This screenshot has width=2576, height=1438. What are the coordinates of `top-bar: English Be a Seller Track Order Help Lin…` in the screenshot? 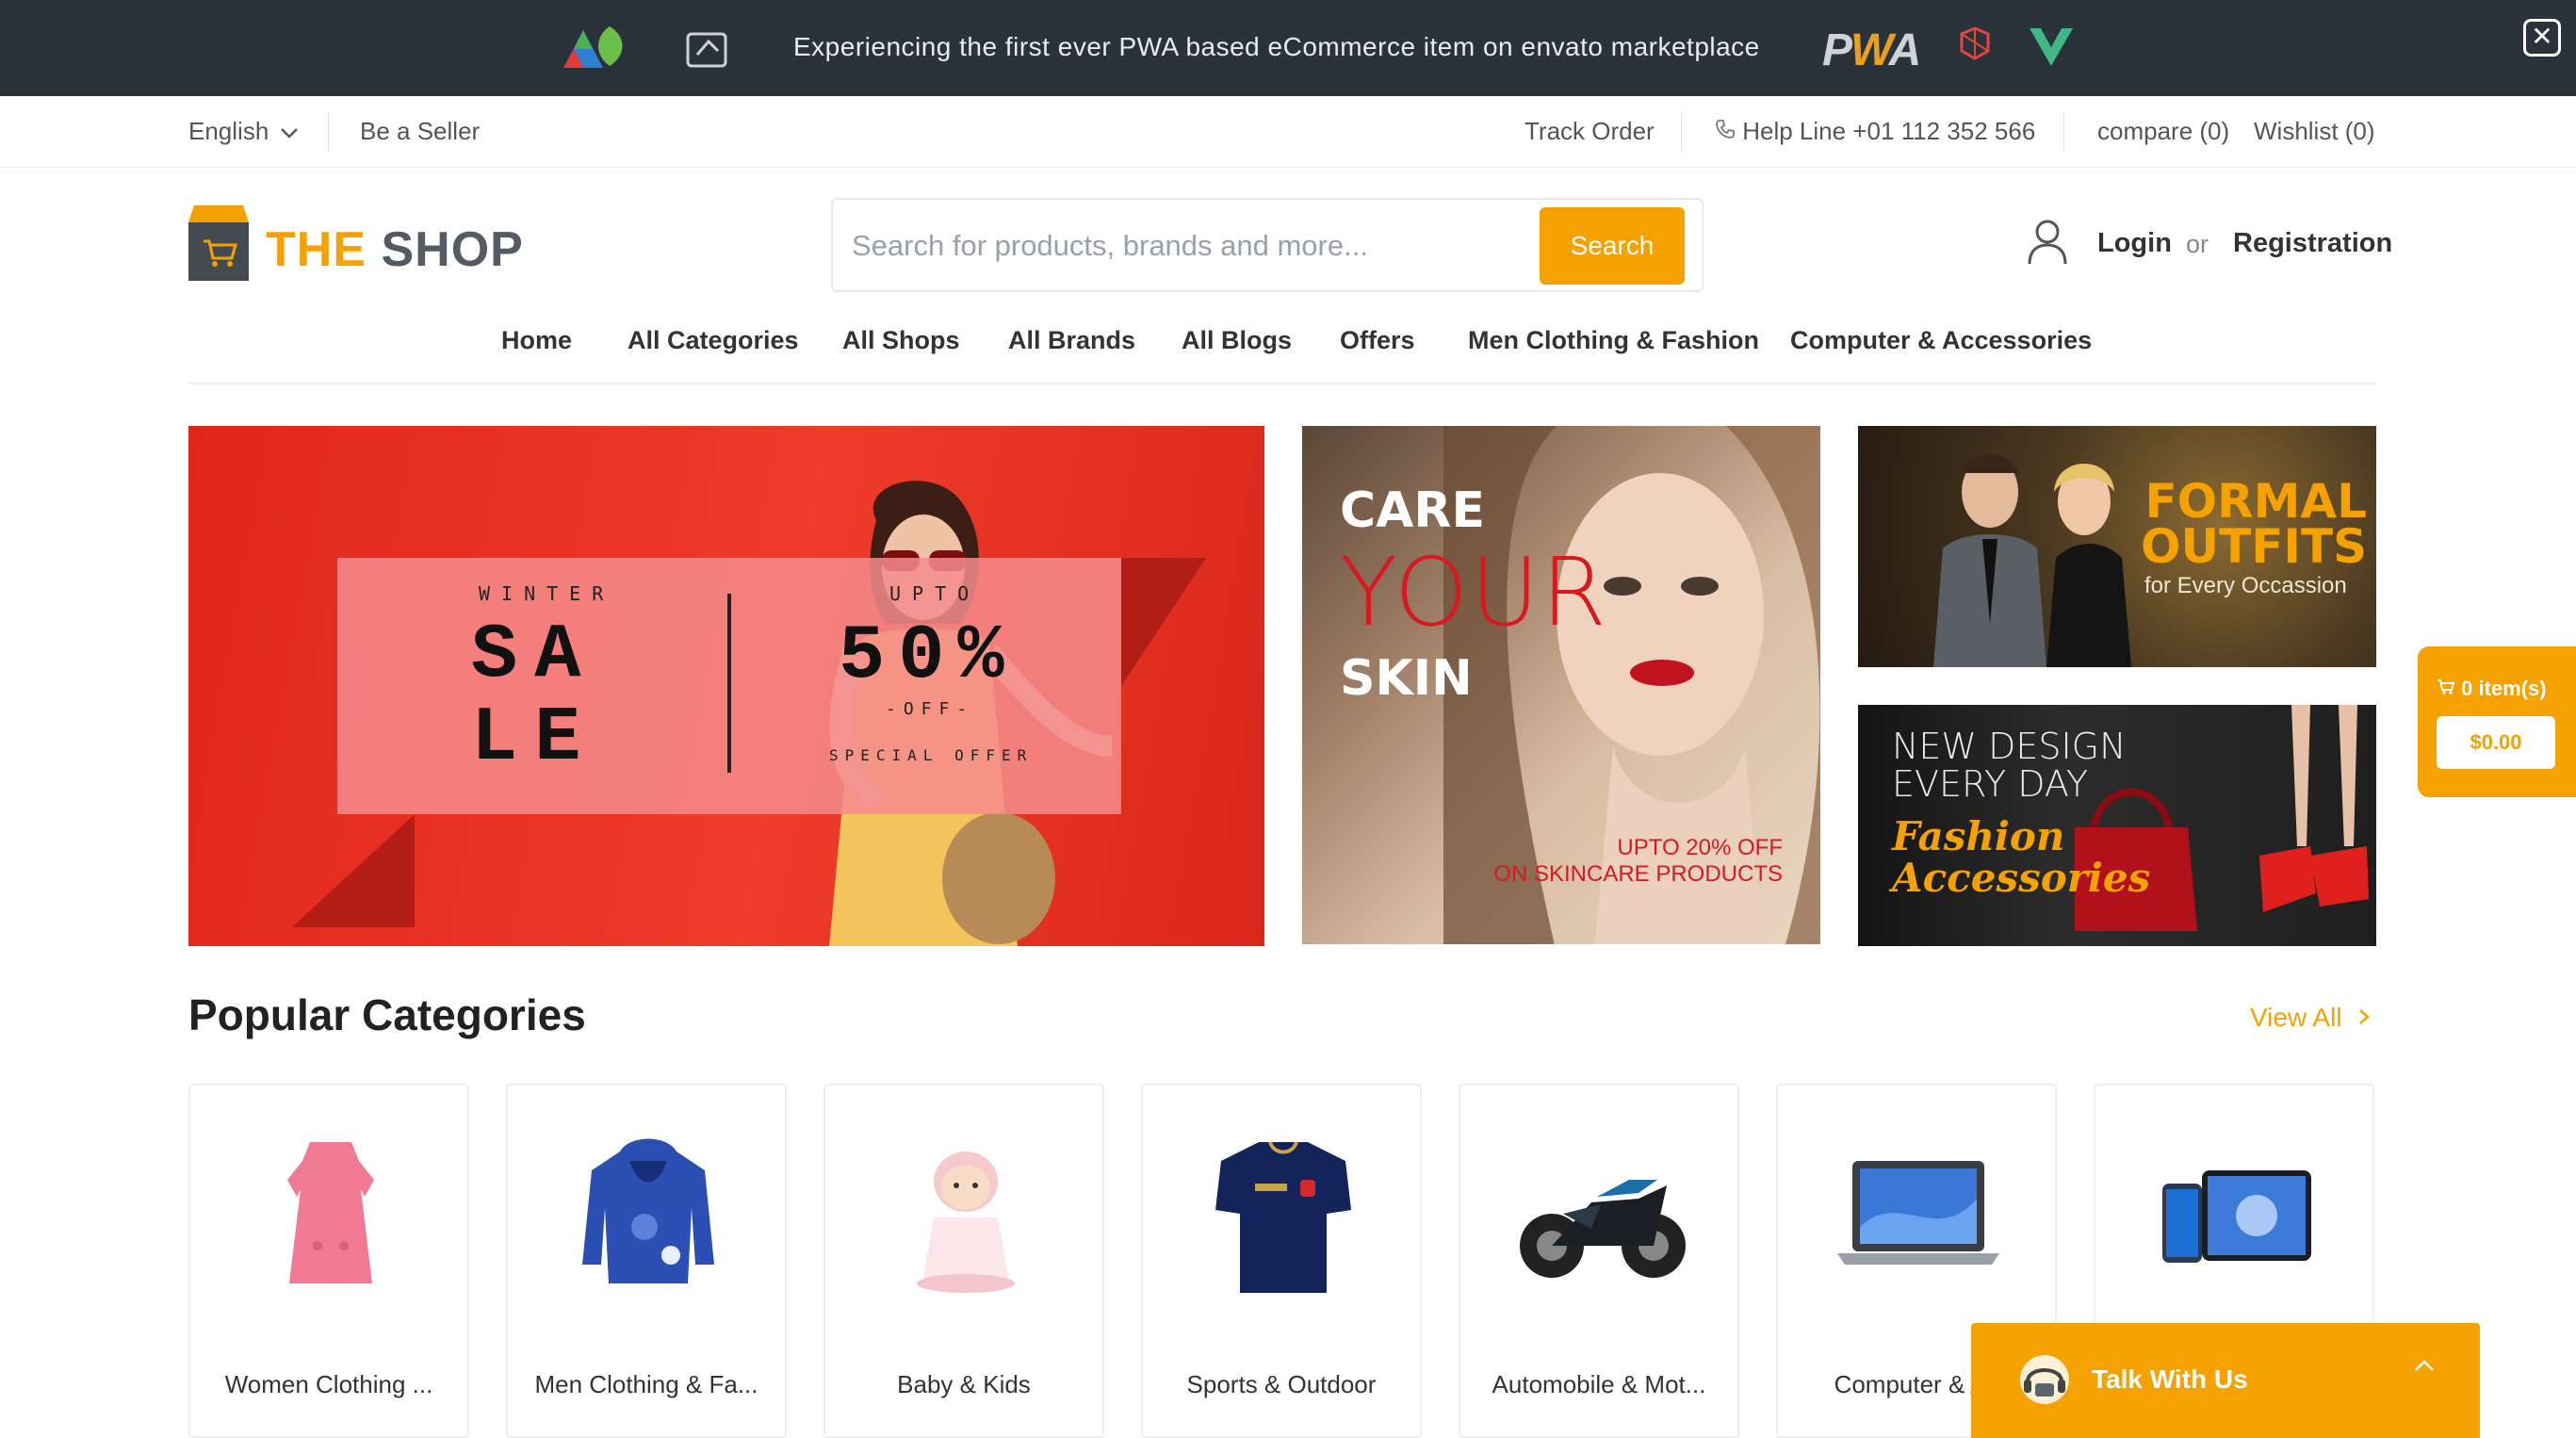 It's located at (1288, 132).